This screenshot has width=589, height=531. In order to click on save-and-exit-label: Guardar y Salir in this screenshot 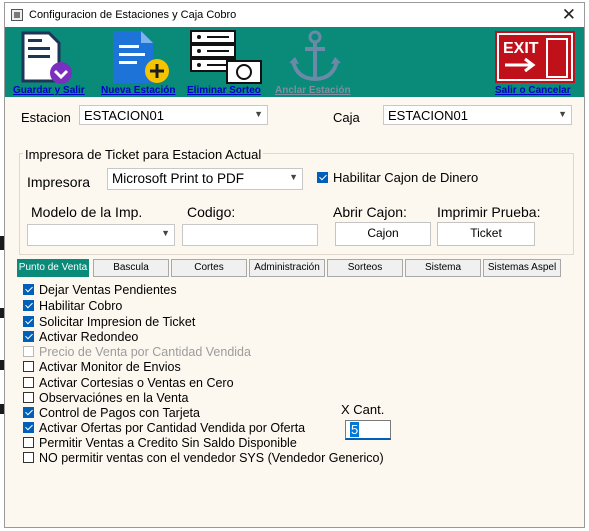, I will do `click(49, 90)`.